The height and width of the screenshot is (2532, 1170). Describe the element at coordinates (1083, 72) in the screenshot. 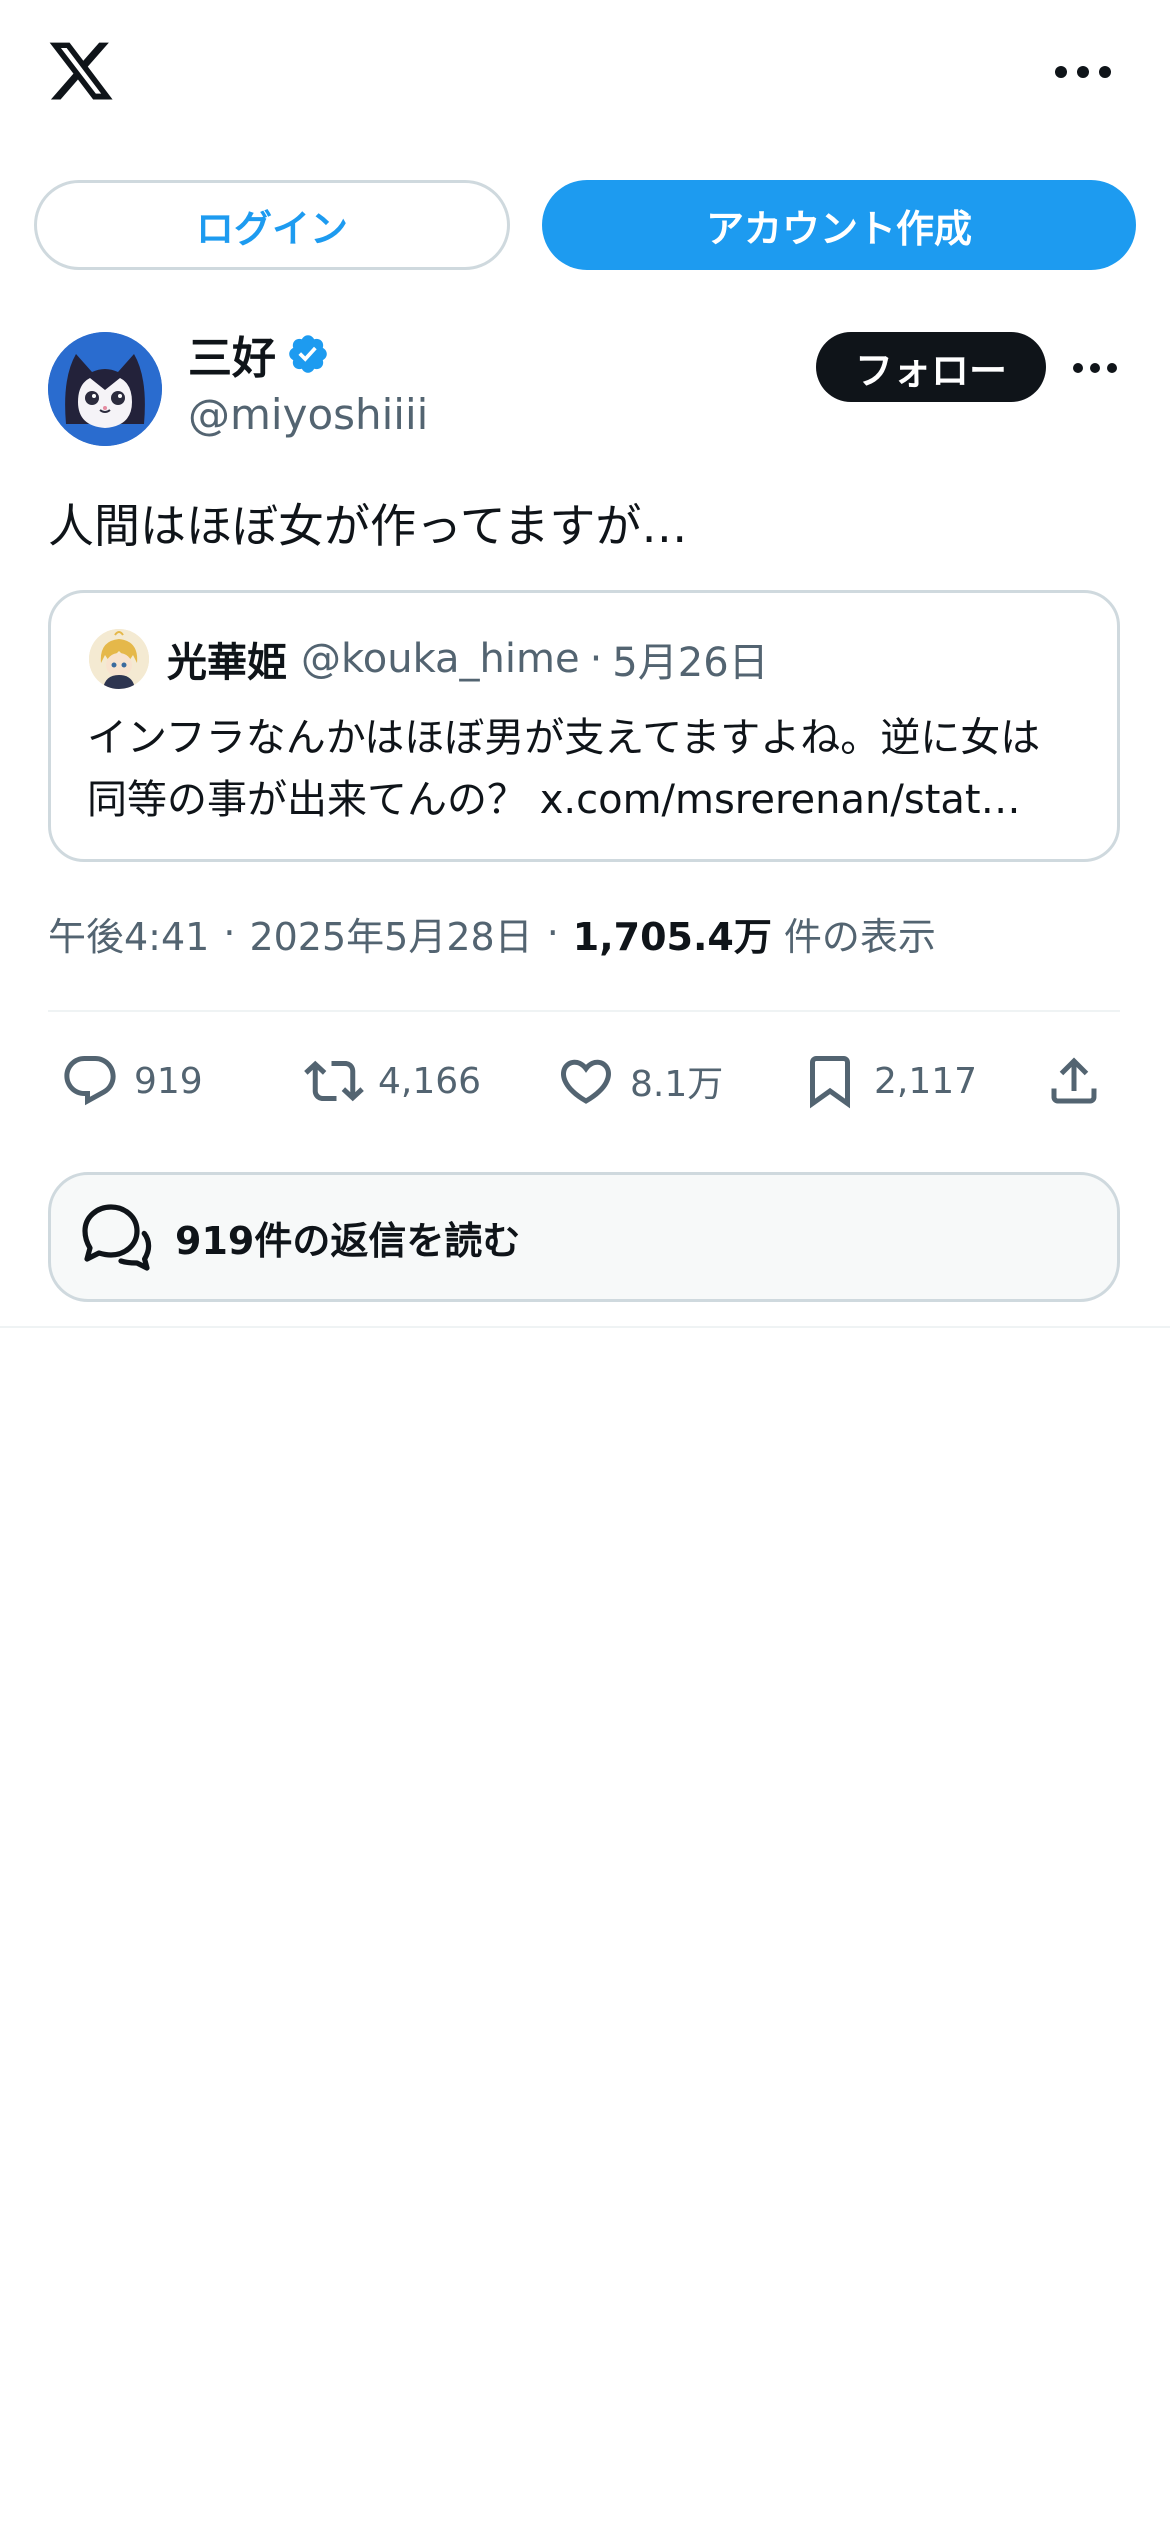

I see `more-horizontal-icon` at that location.